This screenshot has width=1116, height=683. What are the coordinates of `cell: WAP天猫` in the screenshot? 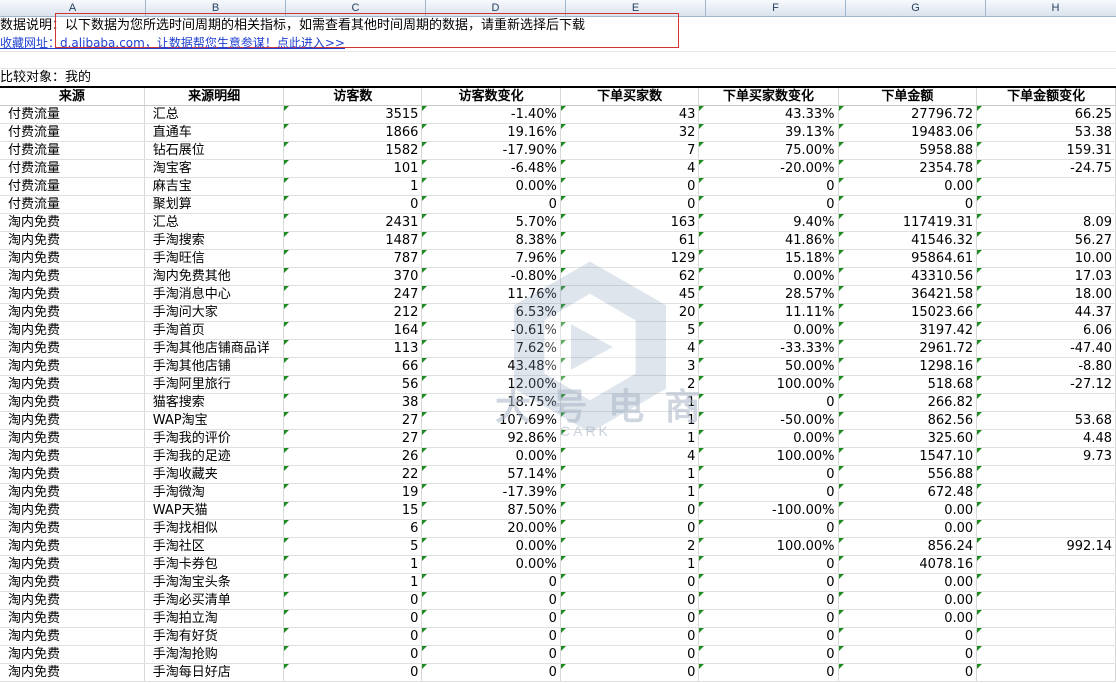 It's located at (214, 510).